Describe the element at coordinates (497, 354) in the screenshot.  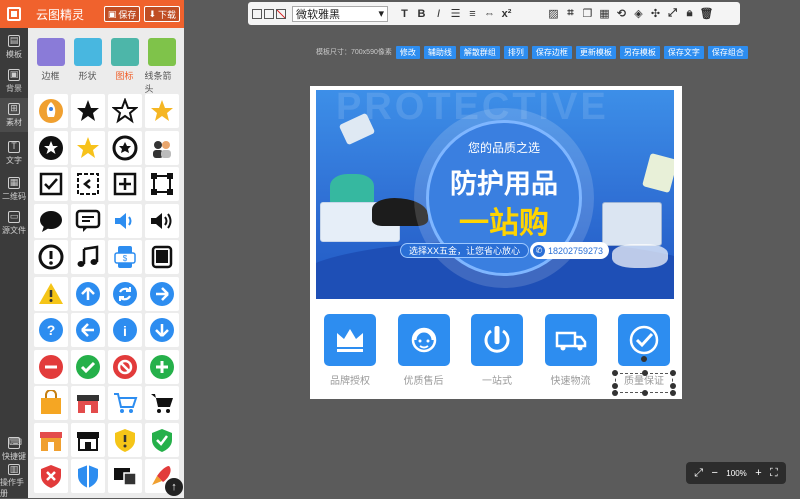
I see `feature-item: 一站式` at that location.